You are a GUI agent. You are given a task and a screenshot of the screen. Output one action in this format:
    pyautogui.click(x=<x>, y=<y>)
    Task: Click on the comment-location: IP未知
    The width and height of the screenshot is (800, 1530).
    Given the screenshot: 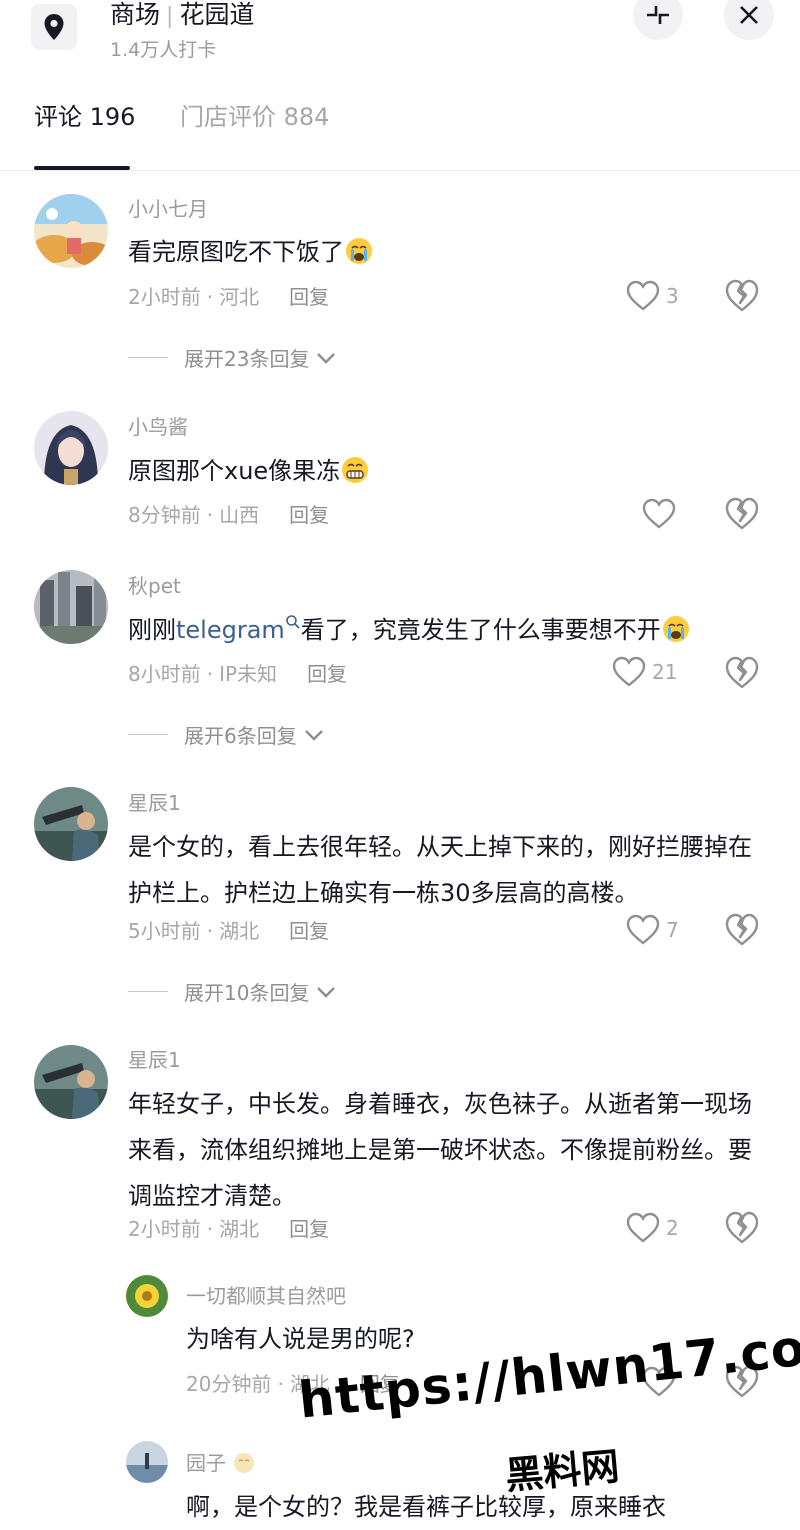 What is the action you would take?
    pyautogui.click(x=248, y=674)
    